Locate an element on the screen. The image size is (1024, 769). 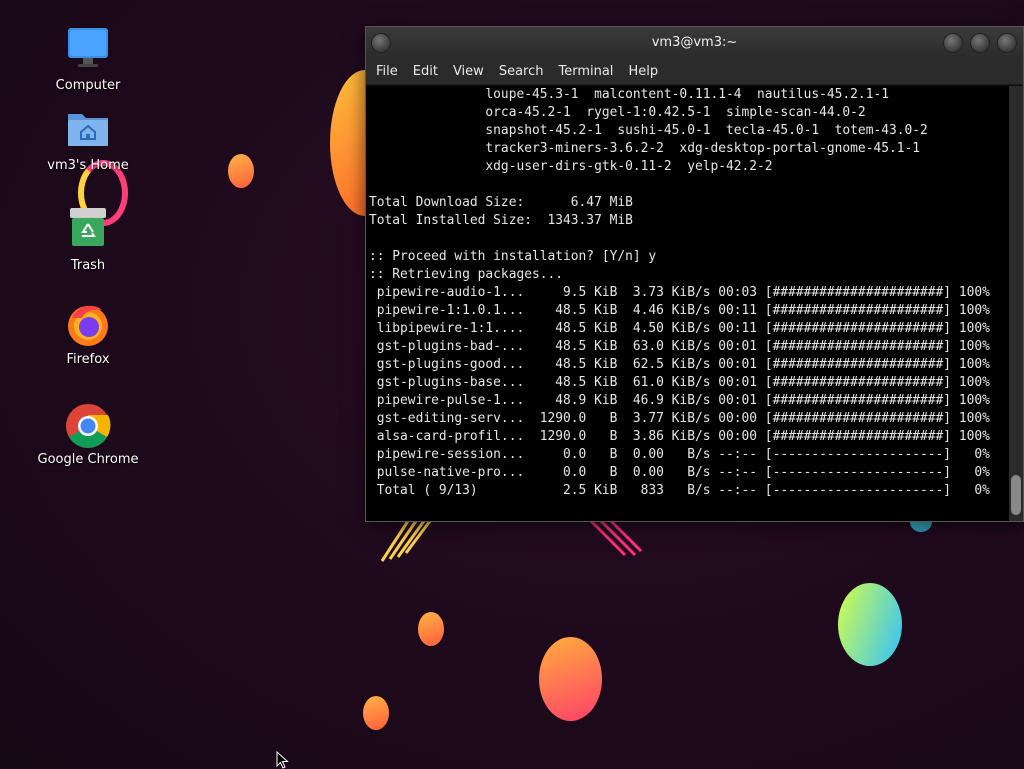
desktop-icon-trash: Trash is located at coordinates (88, 239).